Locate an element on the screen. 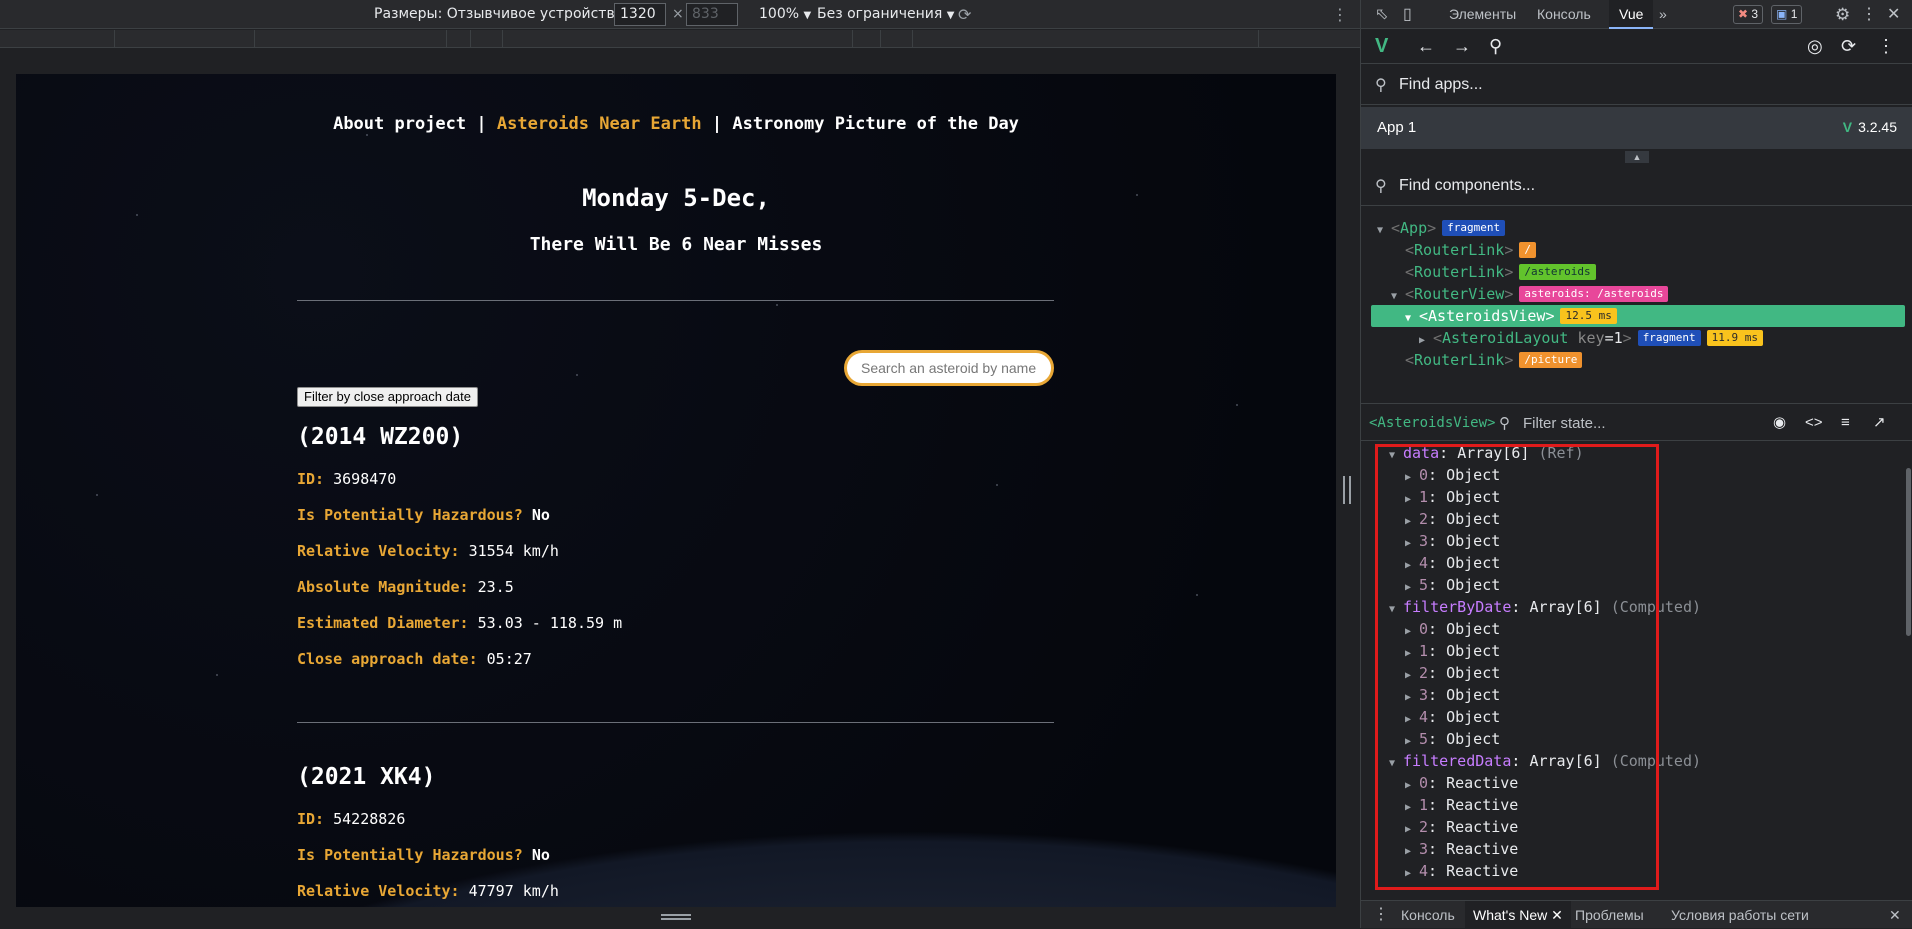 The image size is (1912, 929). state-key: filteredData is located at coordinates (1457, 761).